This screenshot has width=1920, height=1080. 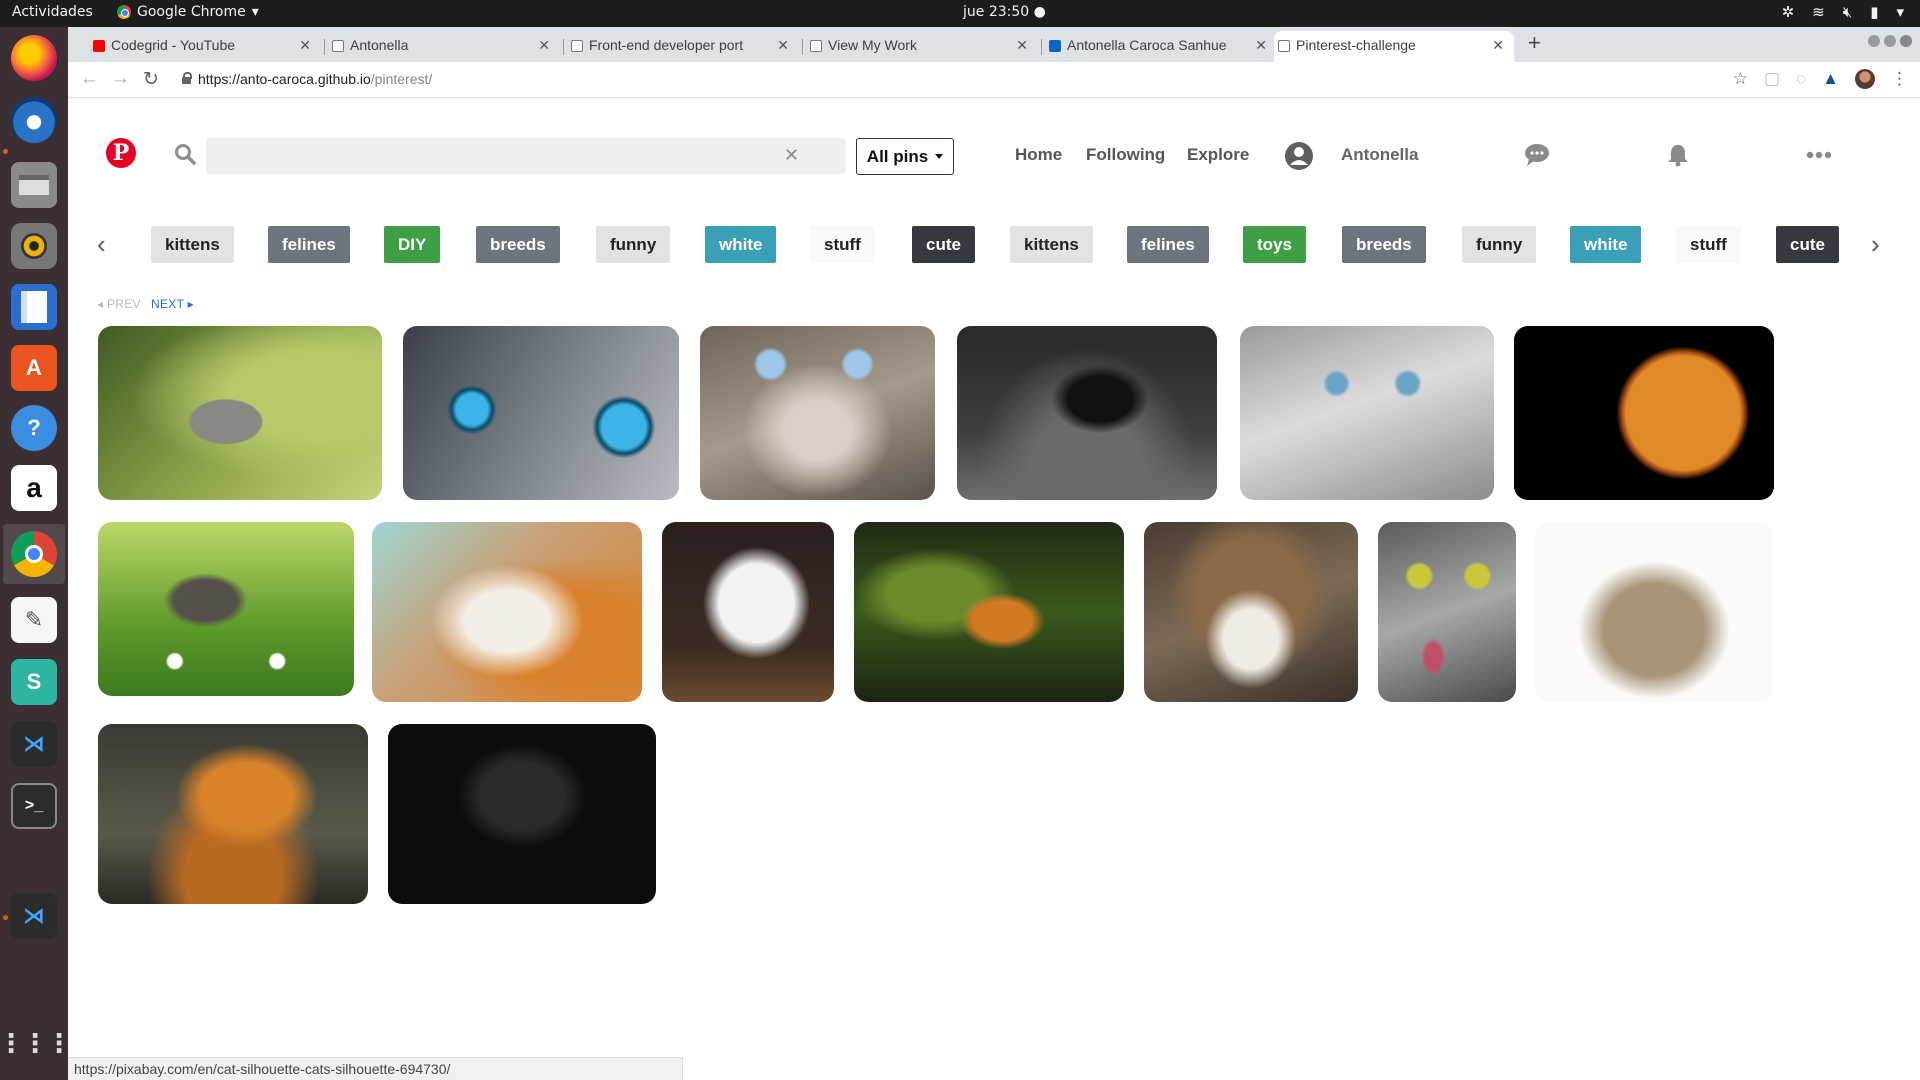 What do you see at coordinates (1161, 46) in the screenshot?
I see `tab-linkedin: Antonella Caroca Sanhue ✕` at bounding box center [1161, 46].